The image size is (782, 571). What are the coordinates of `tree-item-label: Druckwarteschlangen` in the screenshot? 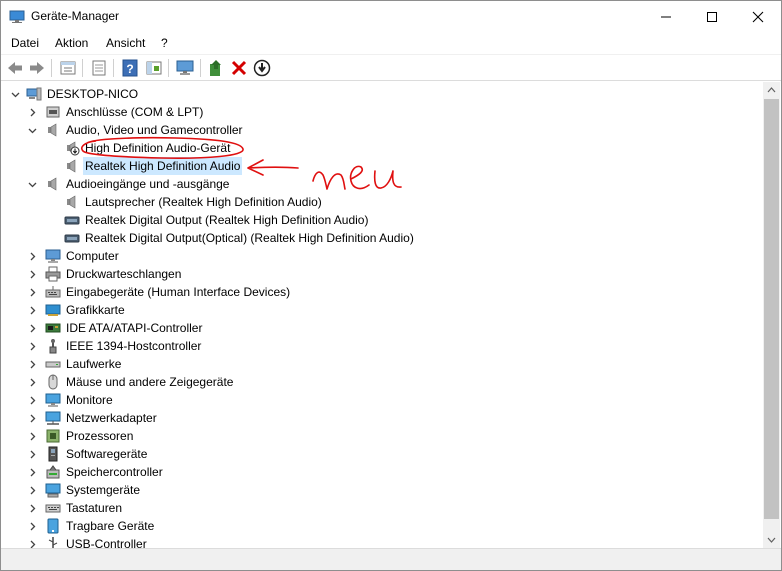 It's located at (124, 274).